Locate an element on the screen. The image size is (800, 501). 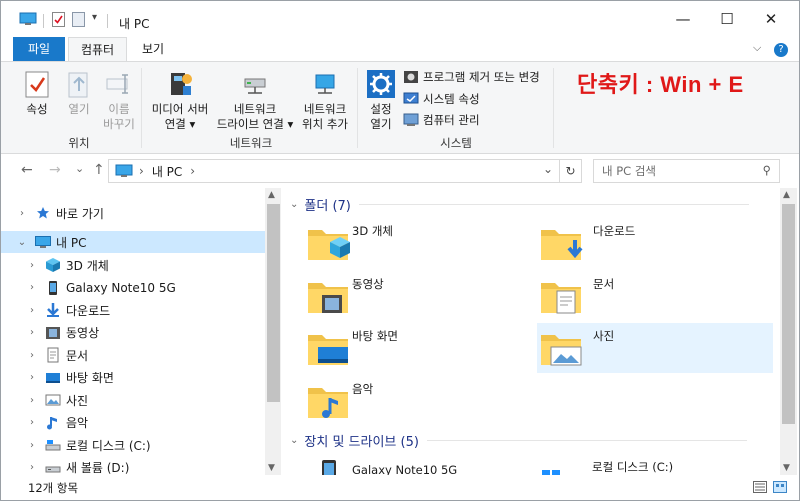
nav-item-music: › 음악 is located at coordinates (133, 423).